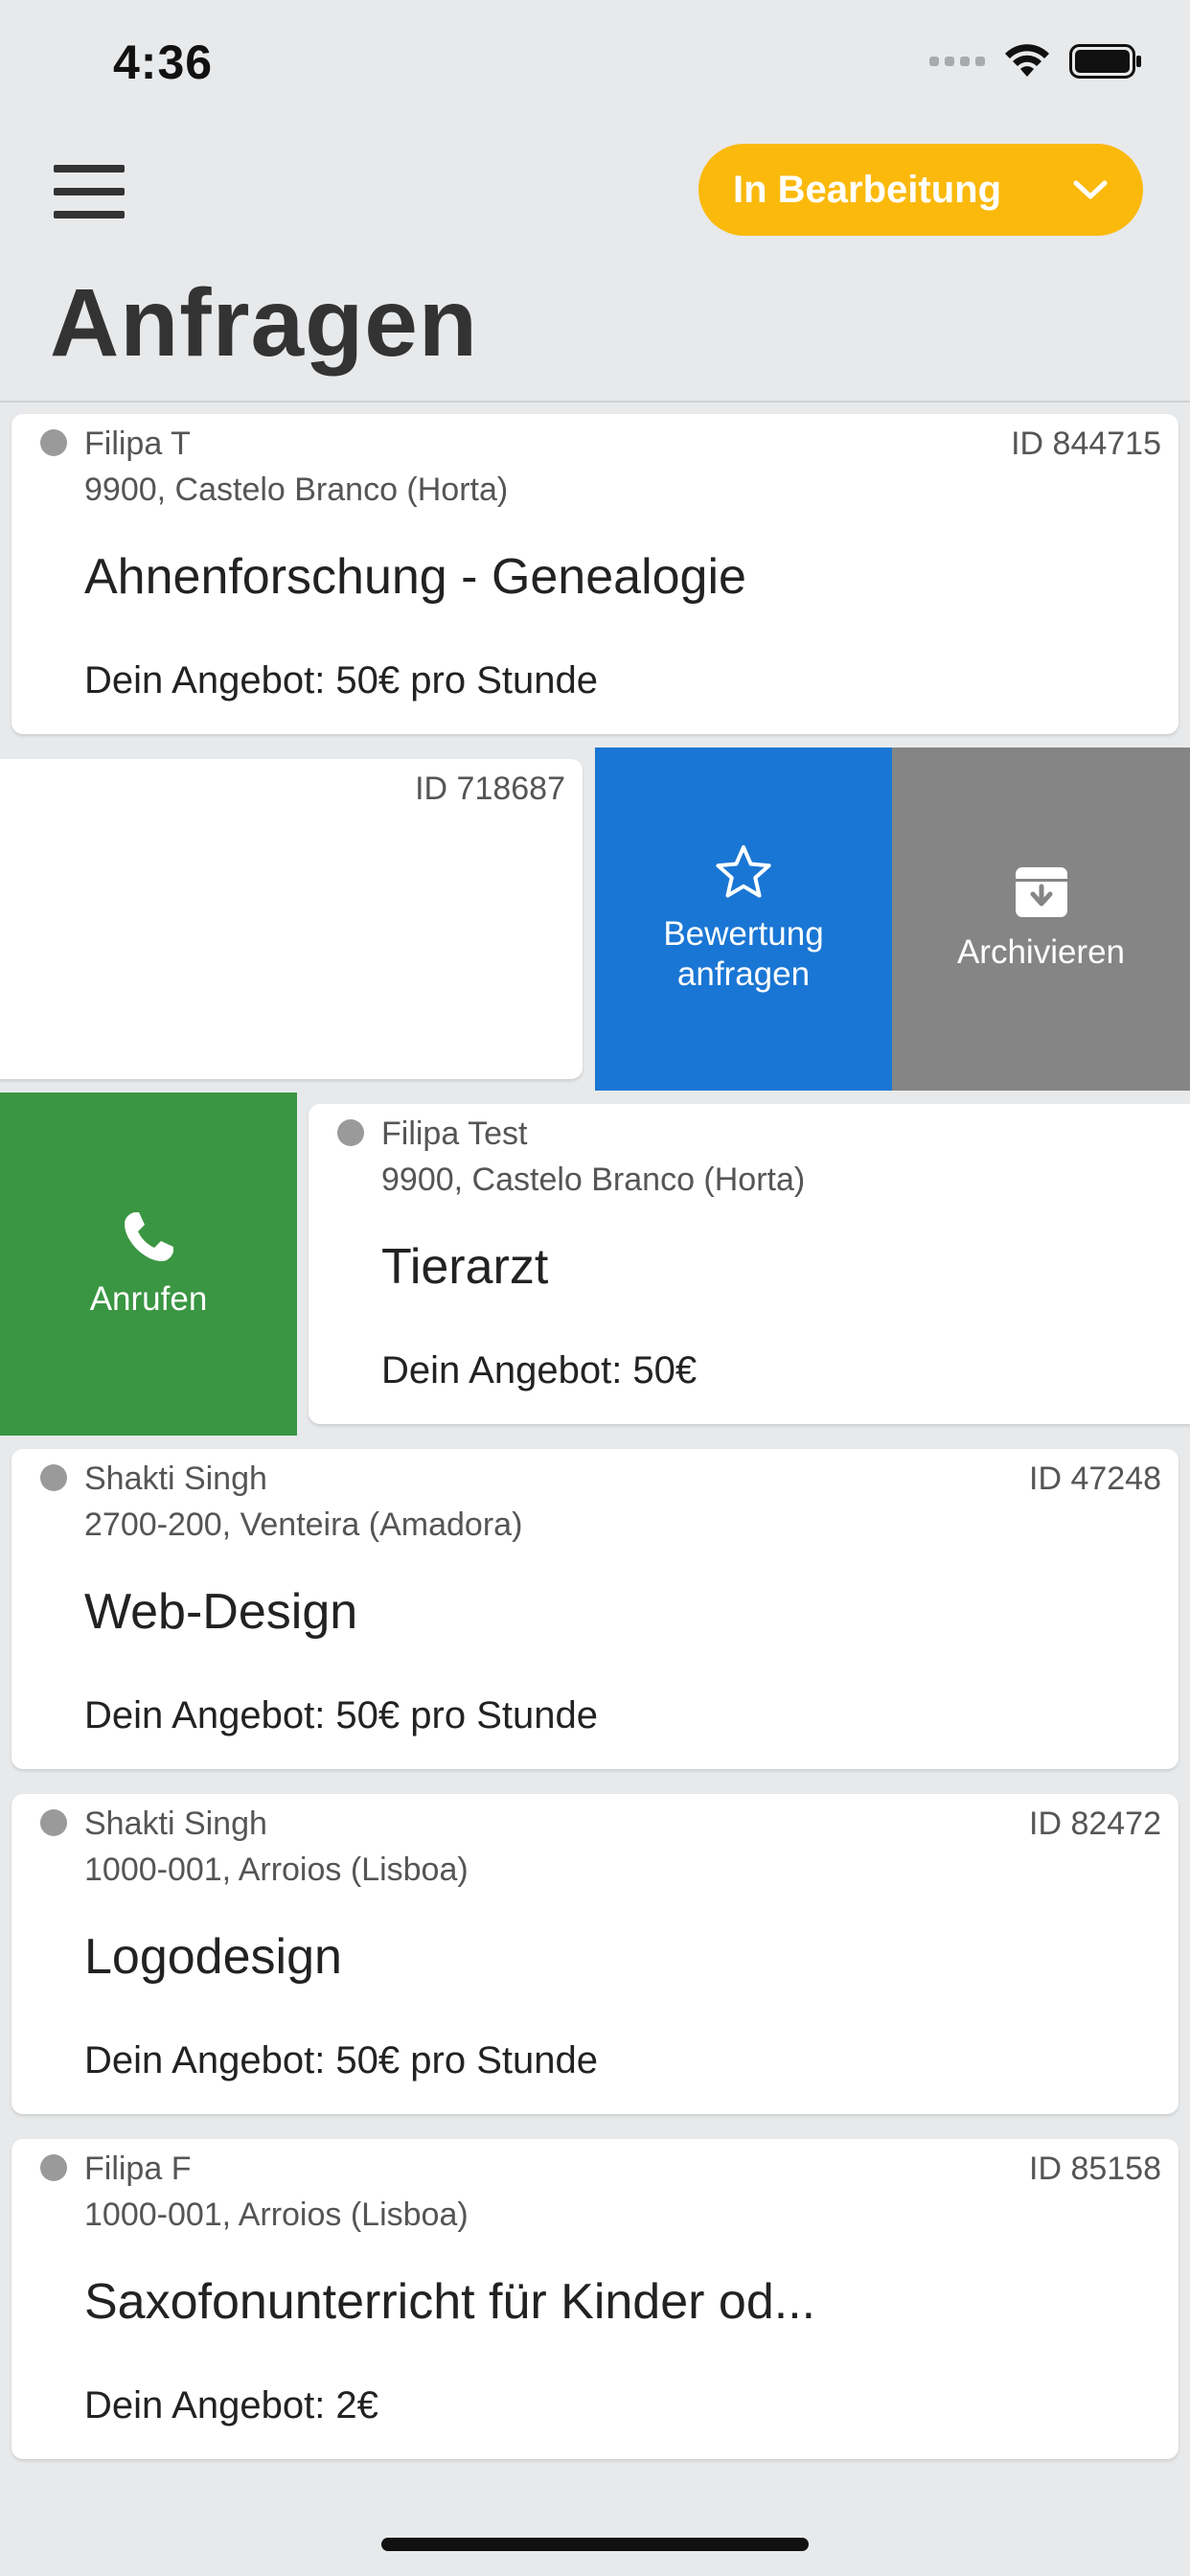 The height and width of the screenshot is (2576, 1190). Describe the element at coordinates (1091, 189) in the screenshot. I see `chevron-down-icon` at that location.